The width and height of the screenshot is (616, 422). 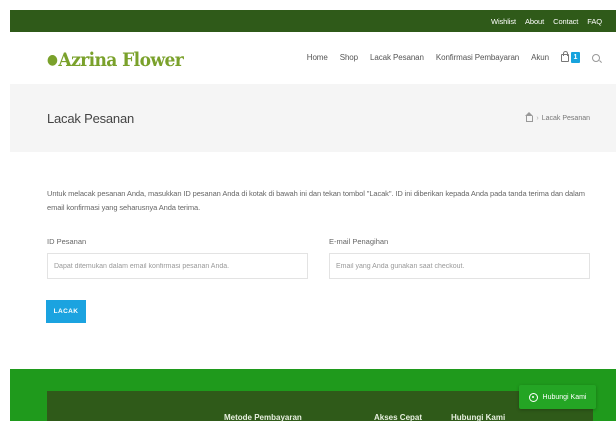 What do you see at coordinates (359, 241) in the screenshot?
I see `billing-email-label: E-mail Penagihan` at bounding box center [359, 241].